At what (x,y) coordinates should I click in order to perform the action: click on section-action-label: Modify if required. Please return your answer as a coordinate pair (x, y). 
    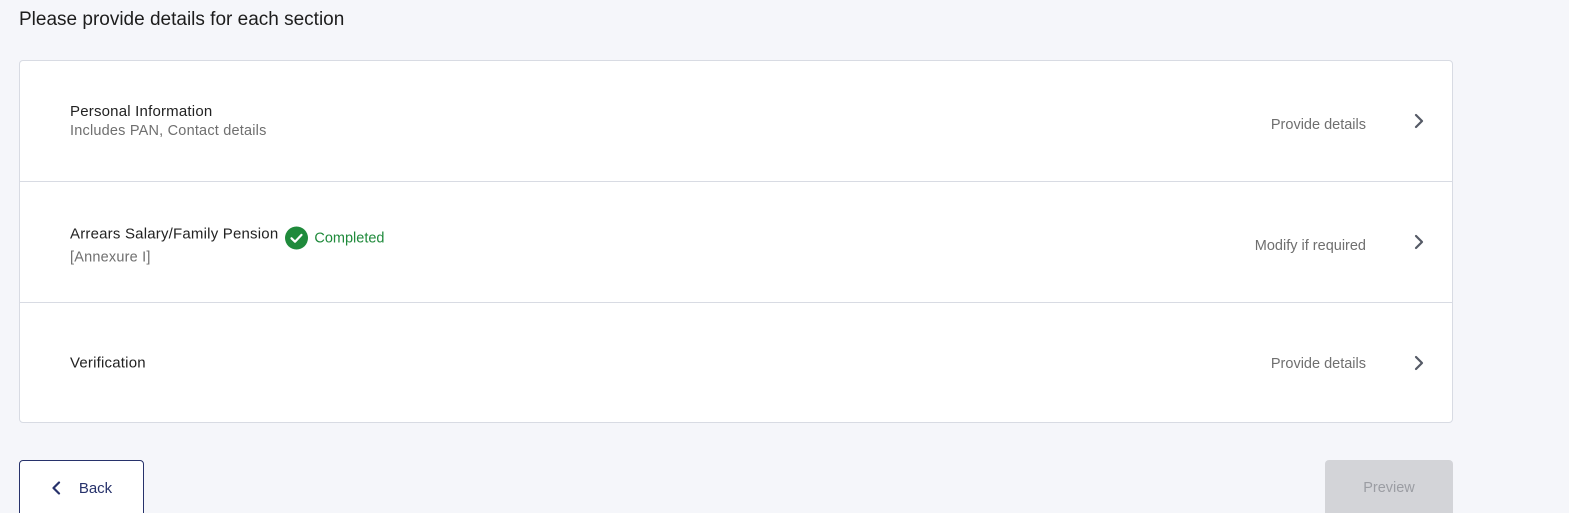
    Looking at the image, I should click on (1310, 246).